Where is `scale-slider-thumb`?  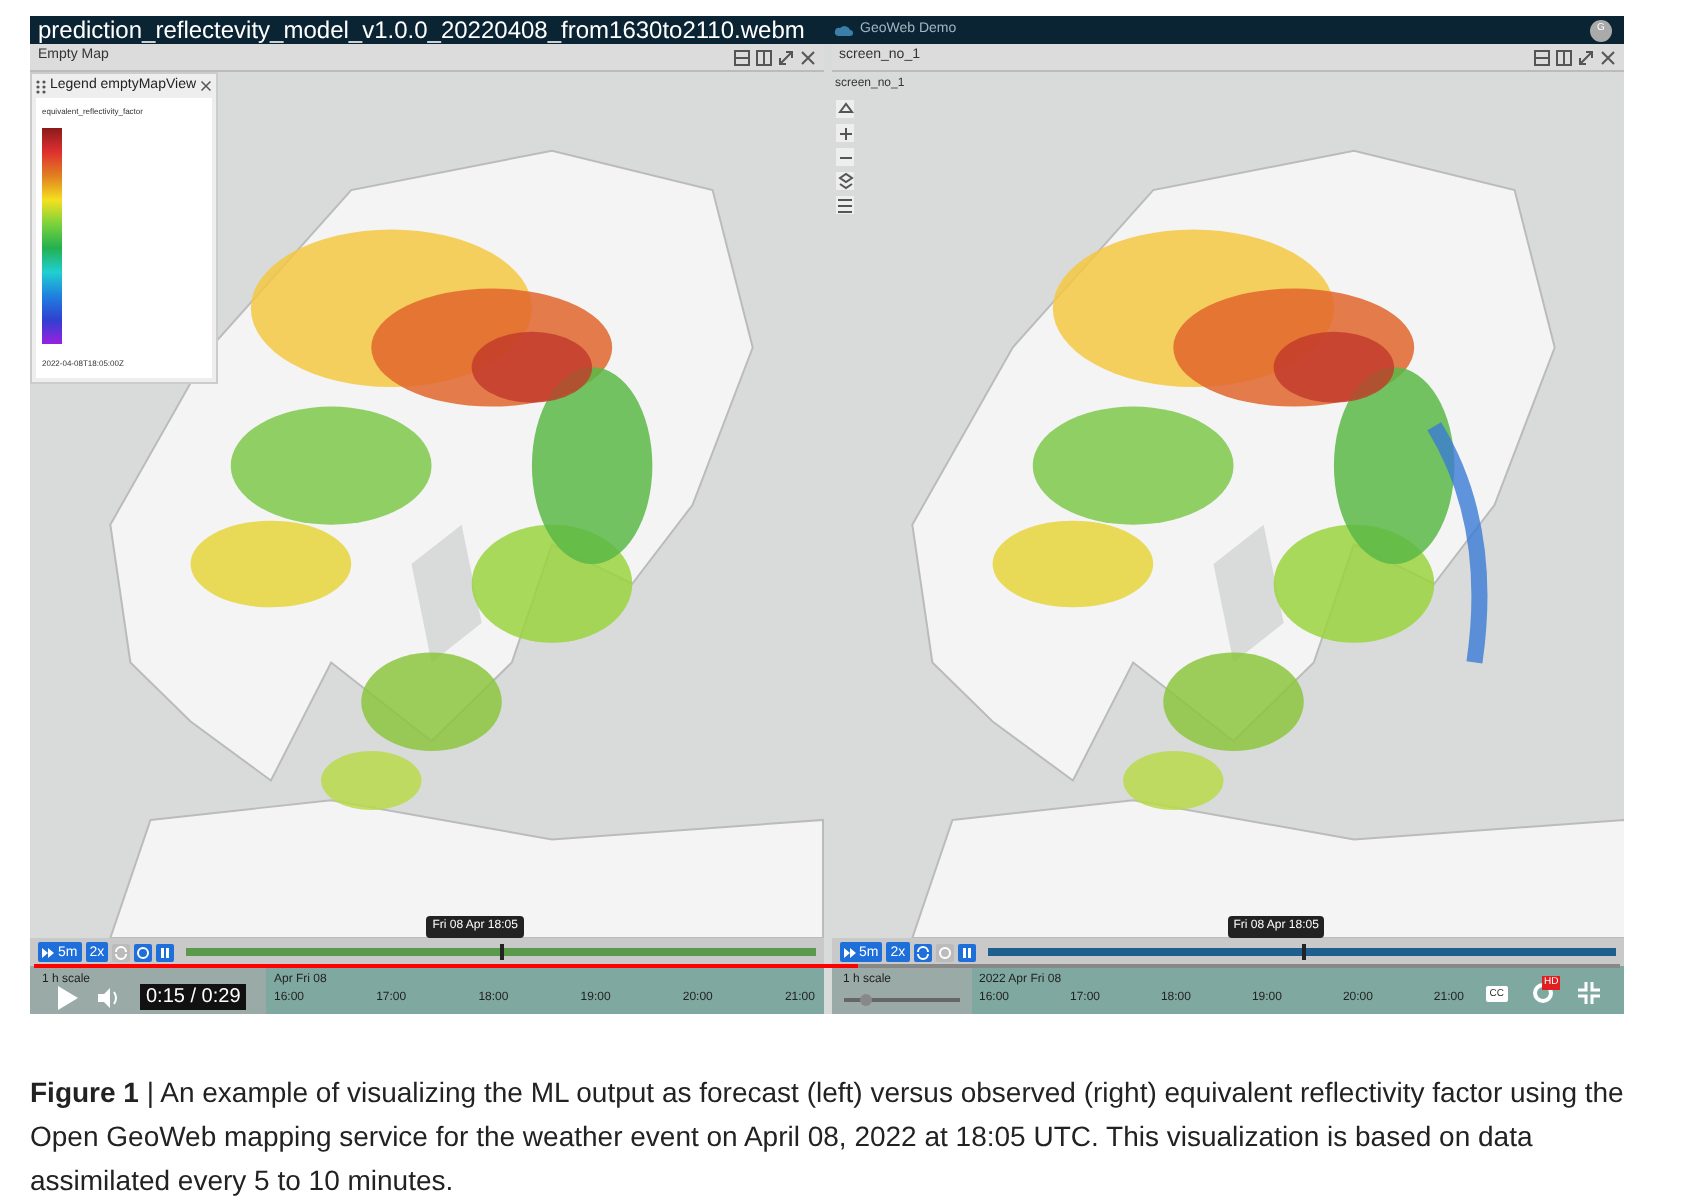
scale-slider-thumb is located at coordinates (866, 1000).